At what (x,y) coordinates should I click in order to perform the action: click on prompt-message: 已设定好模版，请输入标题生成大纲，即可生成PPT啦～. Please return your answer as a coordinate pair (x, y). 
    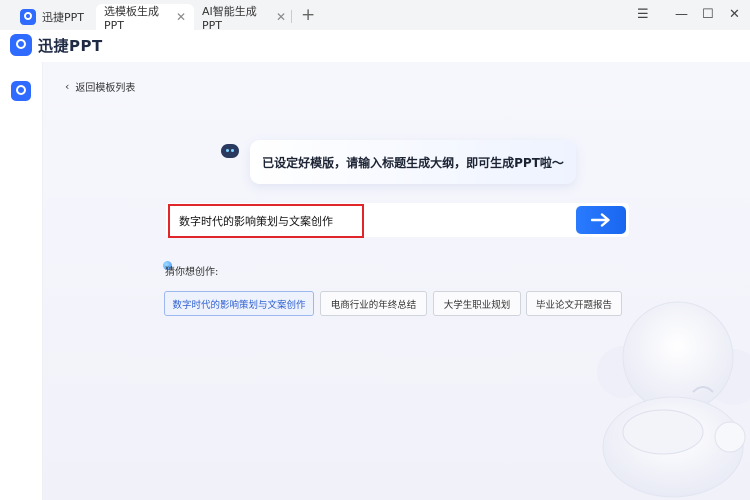
    Looking at the image, I should click on (413, 162).